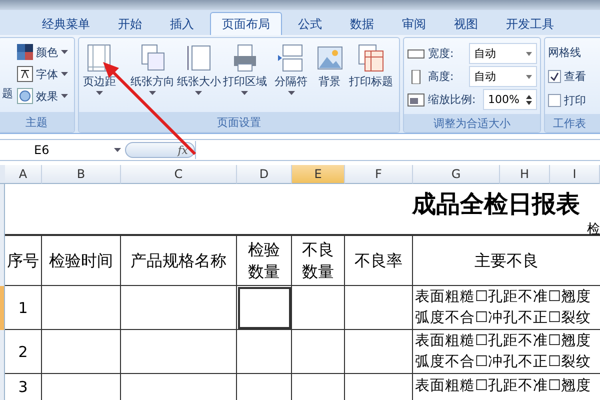  Describe the element at coordinates (291, 76) in the screenshot. I see `ribbon-button: 分隔符` at that location.